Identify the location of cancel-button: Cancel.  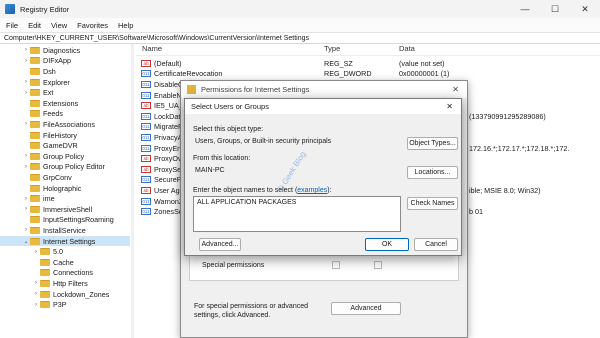
(436, 244).